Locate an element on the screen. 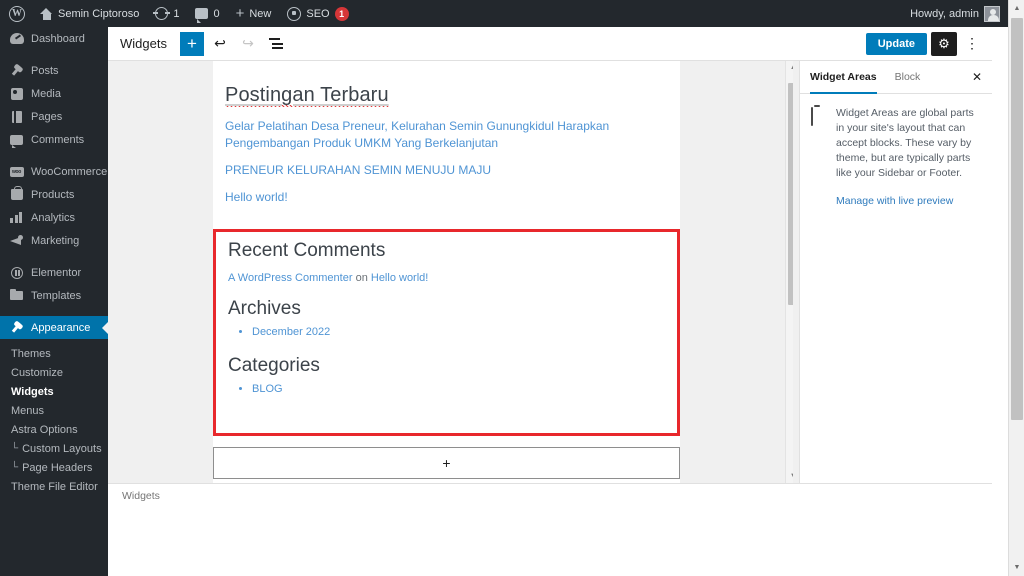 The height and width of the screenshot is (576, 1024). comment-post-link: Hello world! is located at coordinates (399, 278).